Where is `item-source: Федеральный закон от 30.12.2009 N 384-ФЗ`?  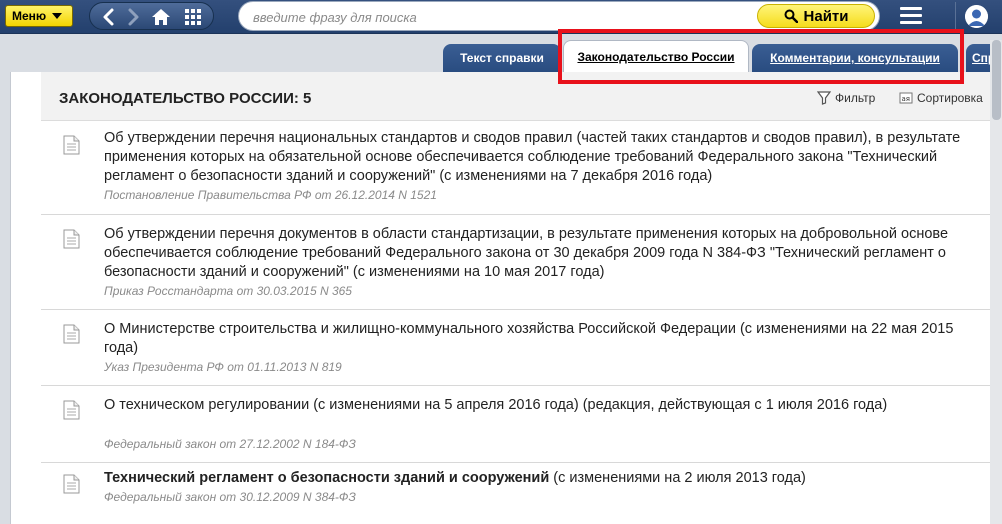 item-source: Федеральный закон от 30.12.2009 N 384-ФЗ is located at coordinates (230, 497).